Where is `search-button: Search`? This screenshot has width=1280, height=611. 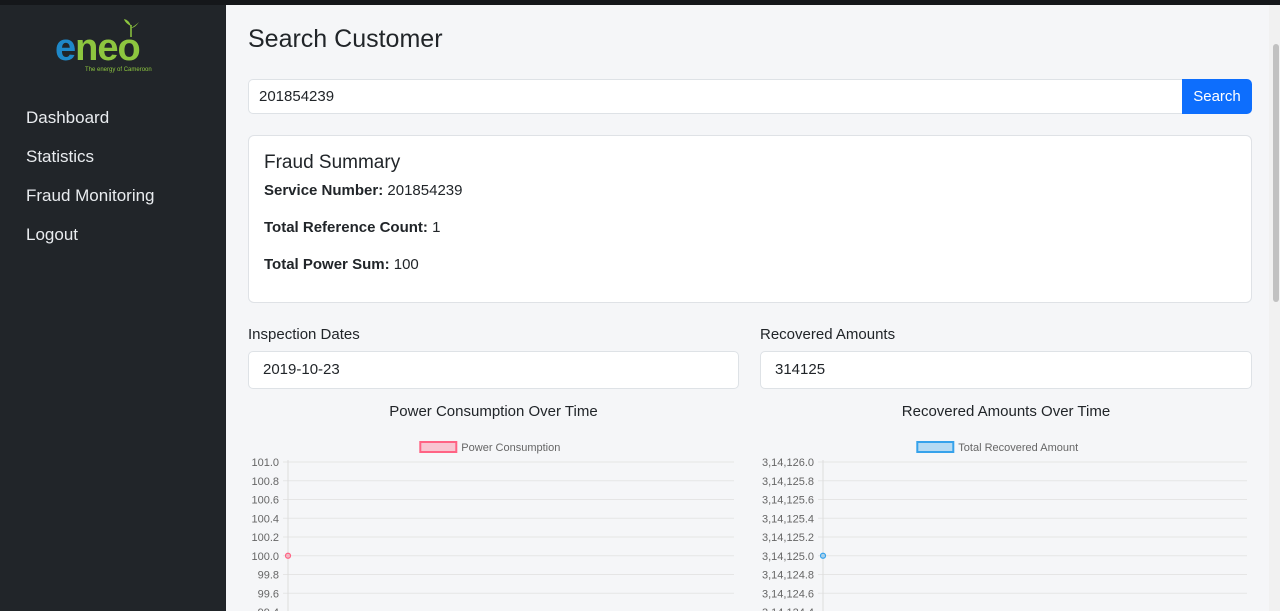 search-button: Search is located at coordinates (1217, 96).